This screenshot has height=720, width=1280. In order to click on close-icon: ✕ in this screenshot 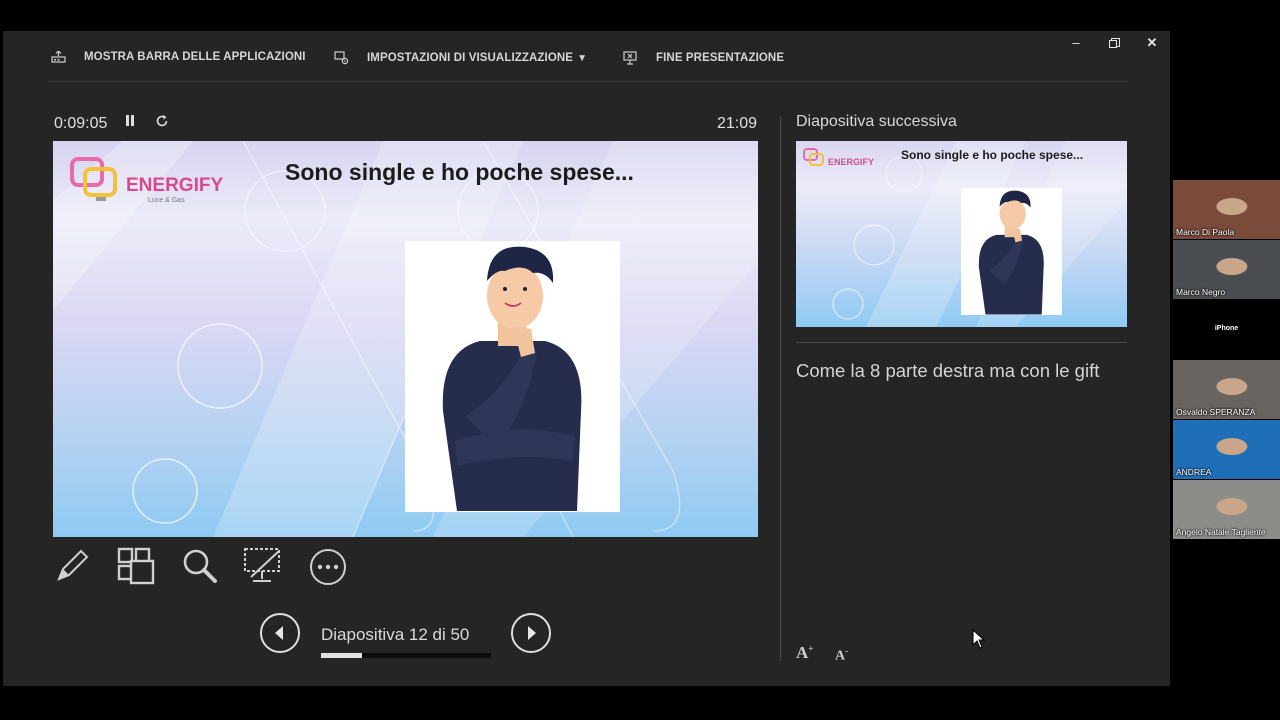, I will do `click(1152, 43)`.